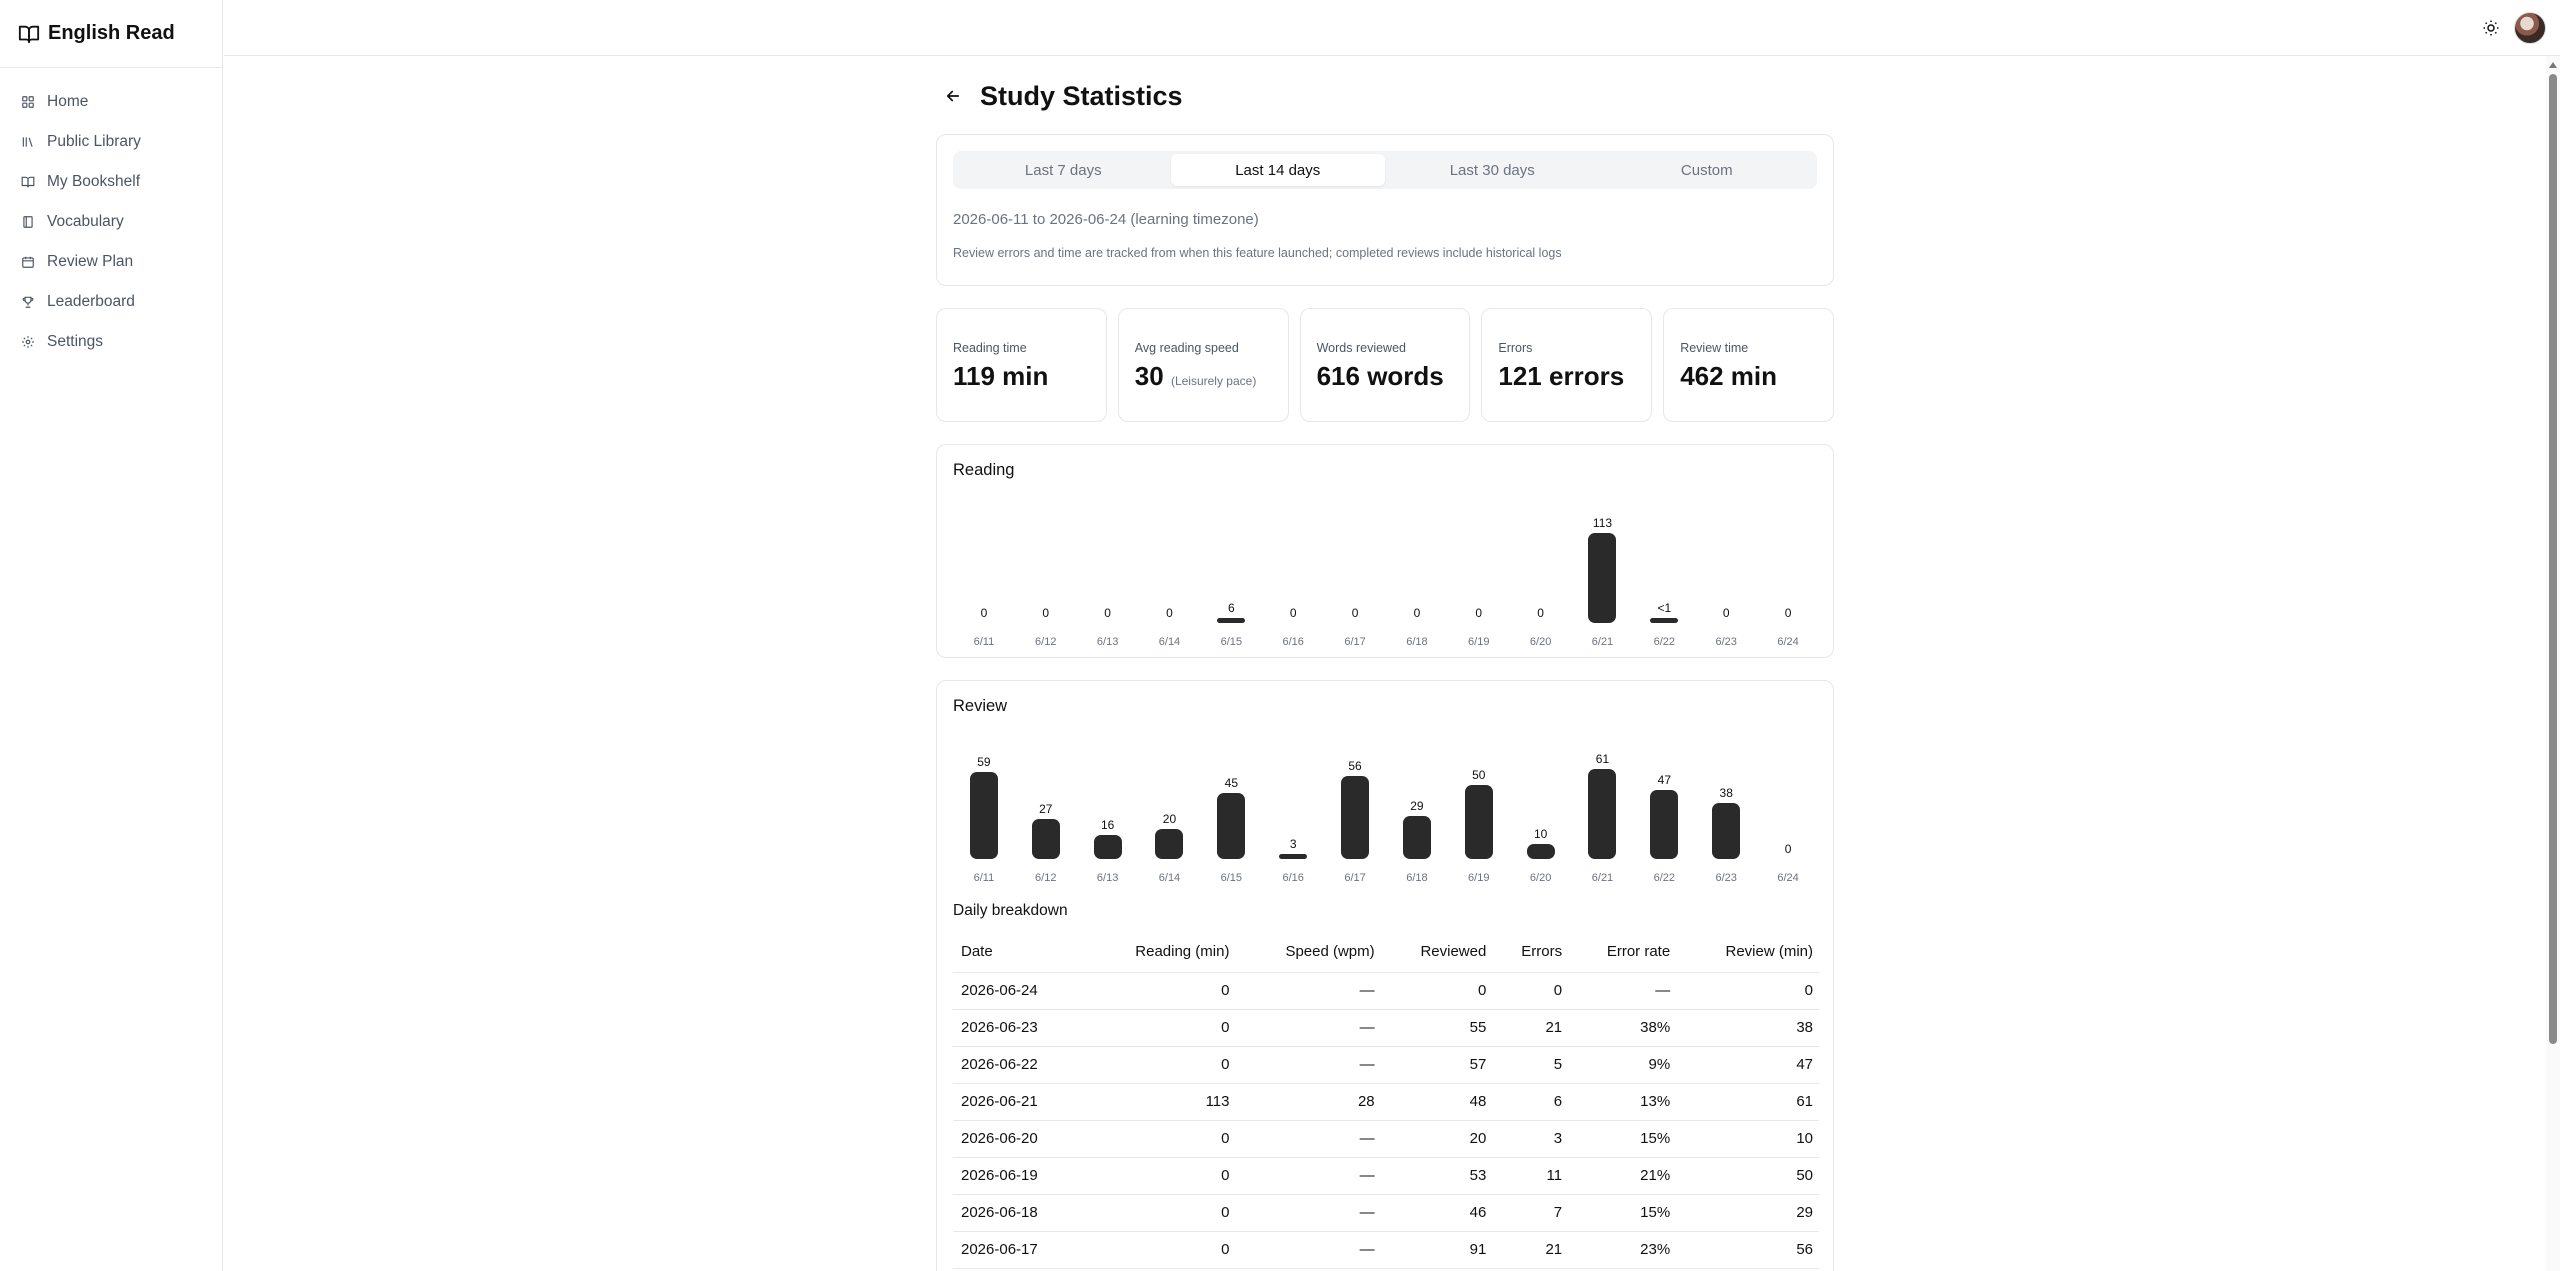  I want to click on table-cell: 48, so click(1436, 1102).